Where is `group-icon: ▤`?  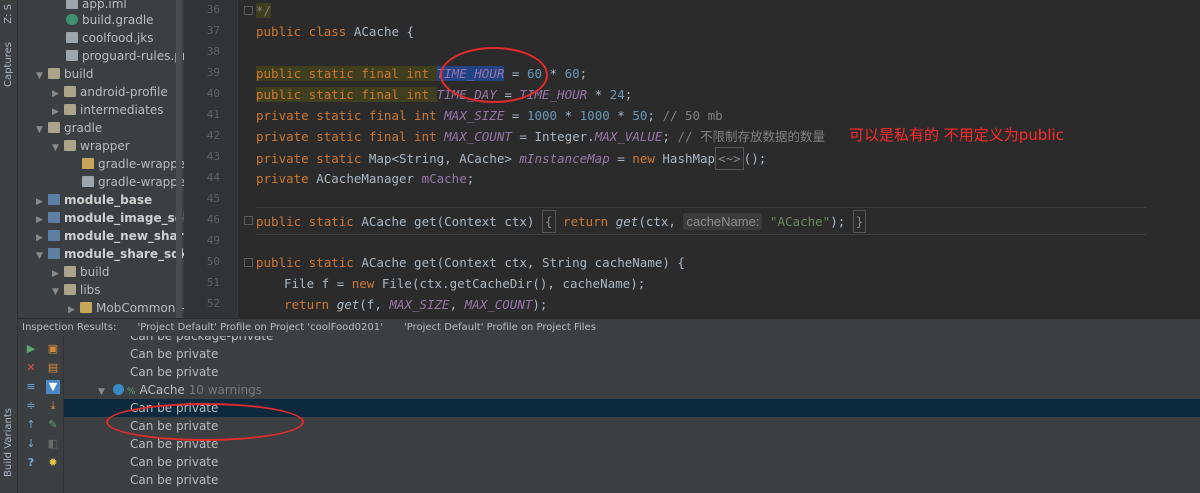
group-icon: ▤ is located at coordinates (53, 368).